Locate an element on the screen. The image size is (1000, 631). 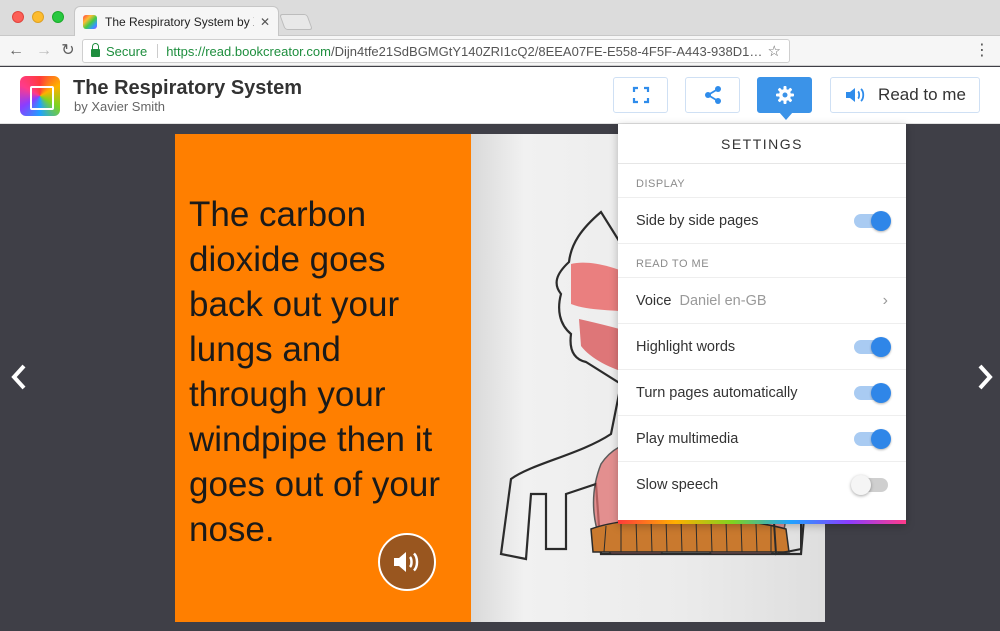
browser-tab: The Respiratory System by Xa ✕ is located at coordinates (176, 21).